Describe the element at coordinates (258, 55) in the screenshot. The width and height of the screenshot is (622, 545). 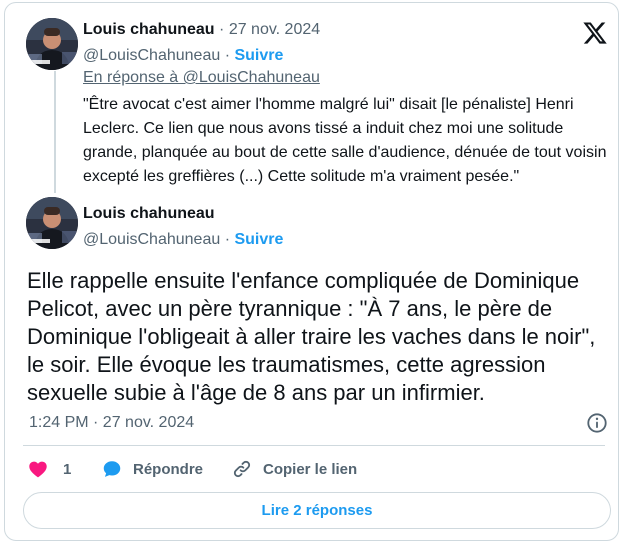
I see `parent-follow-button: Suivre` at that location.